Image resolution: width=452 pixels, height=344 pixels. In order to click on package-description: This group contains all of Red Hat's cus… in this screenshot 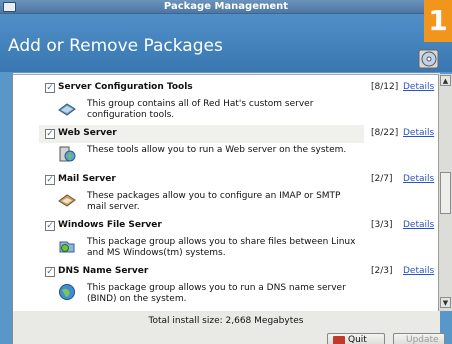, I will do `click(200, 109)`.